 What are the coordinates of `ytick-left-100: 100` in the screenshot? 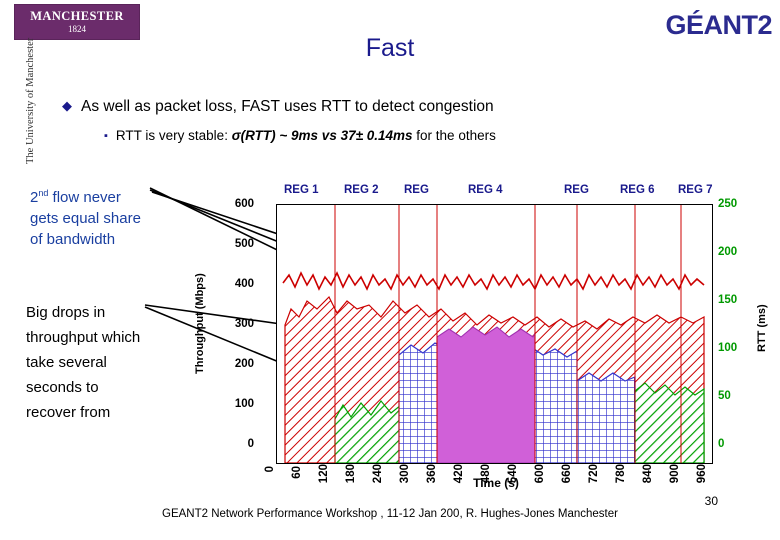 It's located at (244, 404).